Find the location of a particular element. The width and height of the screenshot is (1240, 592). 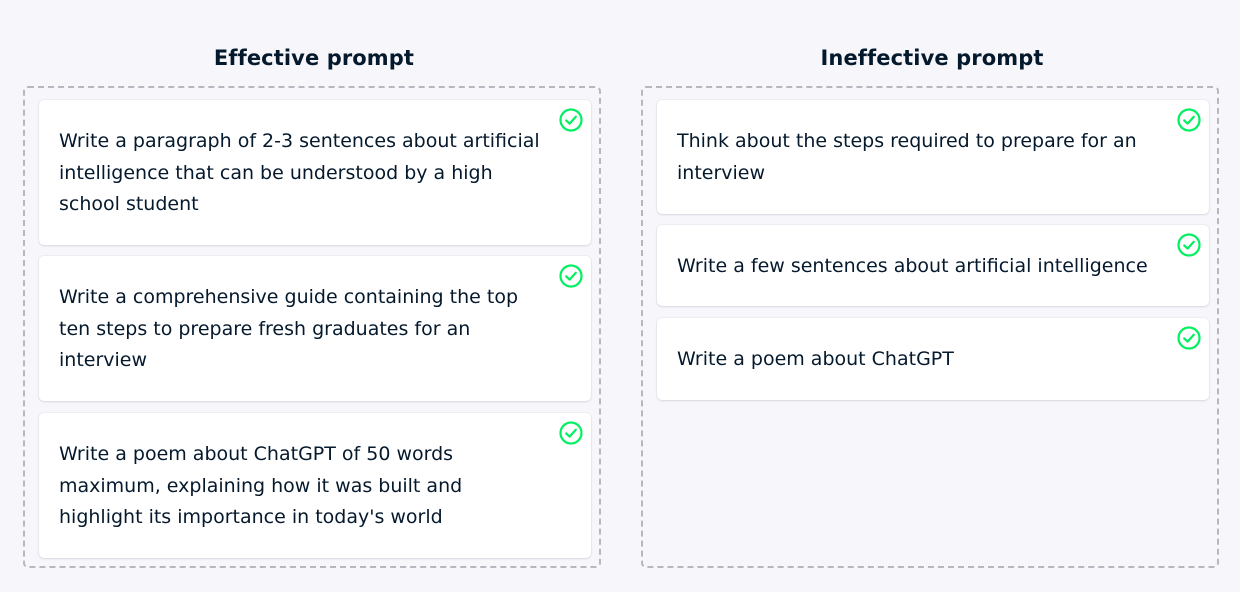

answer-card: Write a poem about ChatGPT is located at coordinates (933, 359).